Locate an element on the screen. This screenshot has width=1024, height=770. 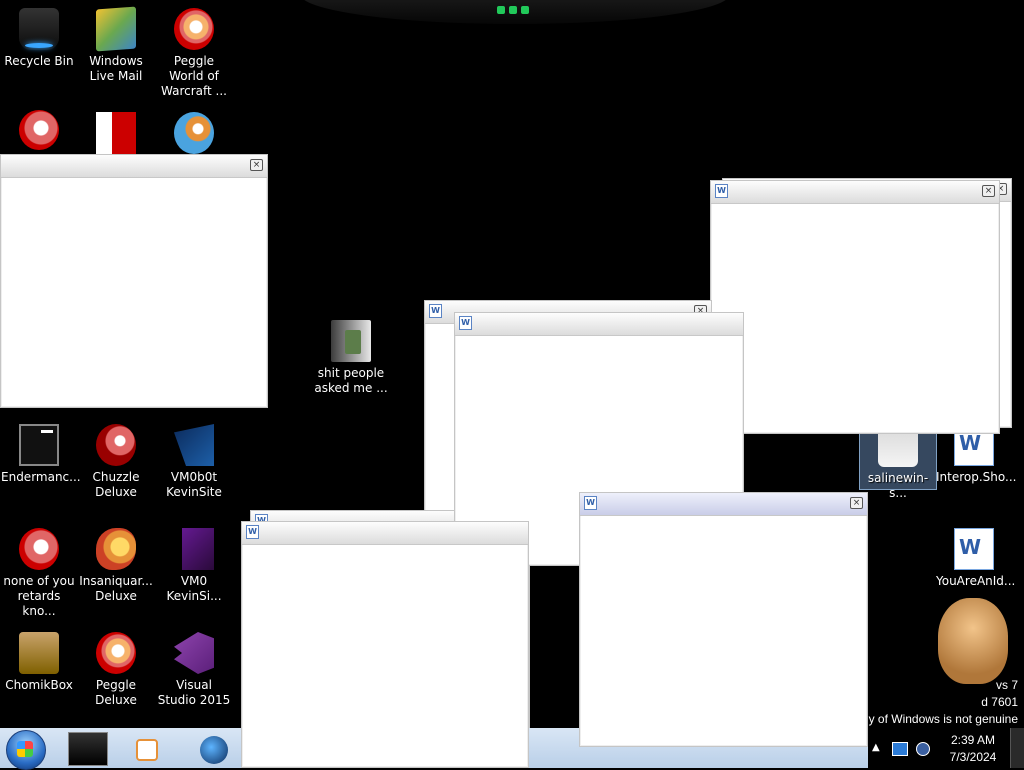
vmware-icon is located at coordinates (194, 445).